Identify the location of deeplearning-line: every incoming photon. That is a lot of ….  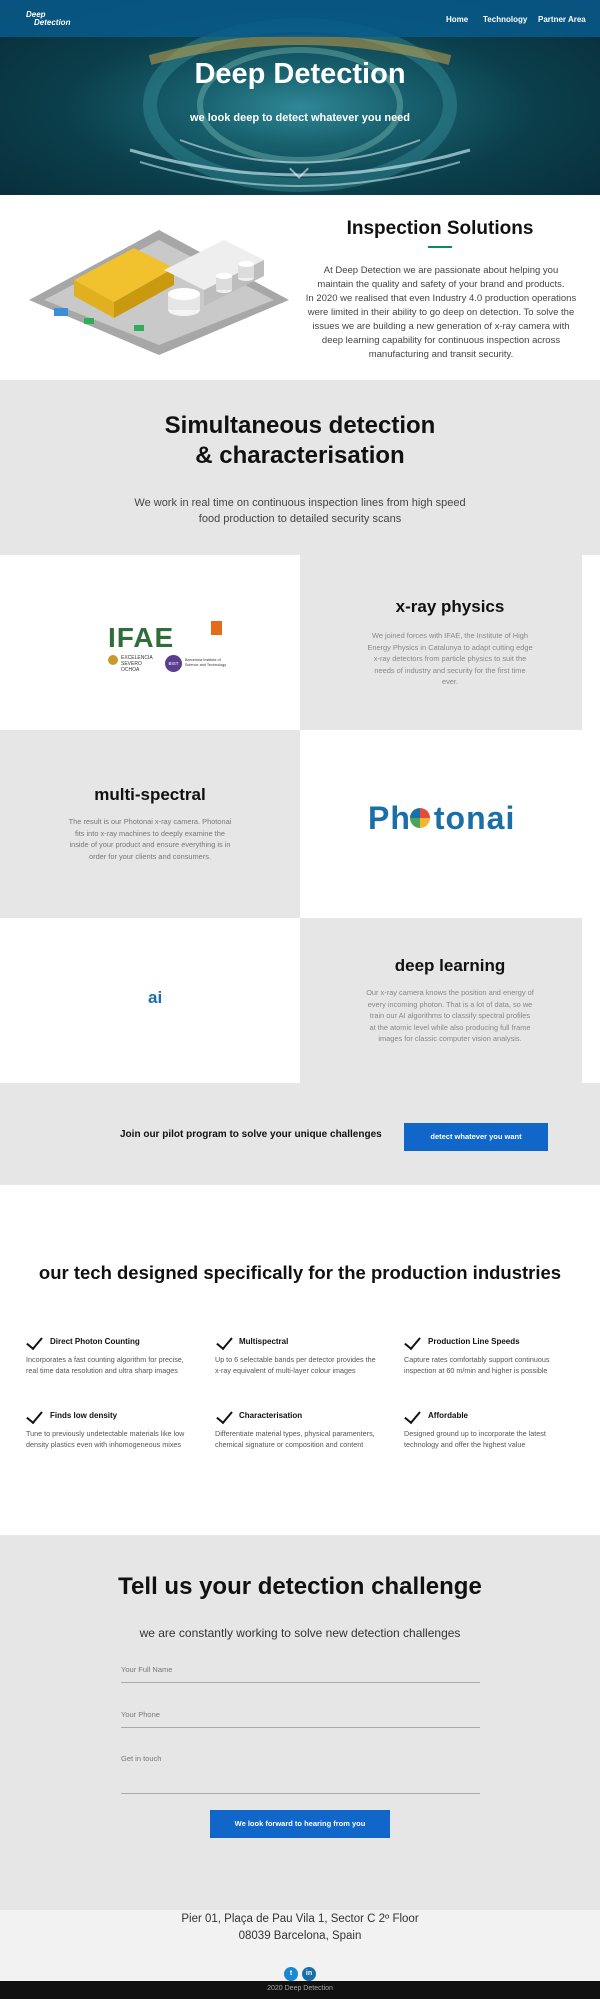
(450, 1004).